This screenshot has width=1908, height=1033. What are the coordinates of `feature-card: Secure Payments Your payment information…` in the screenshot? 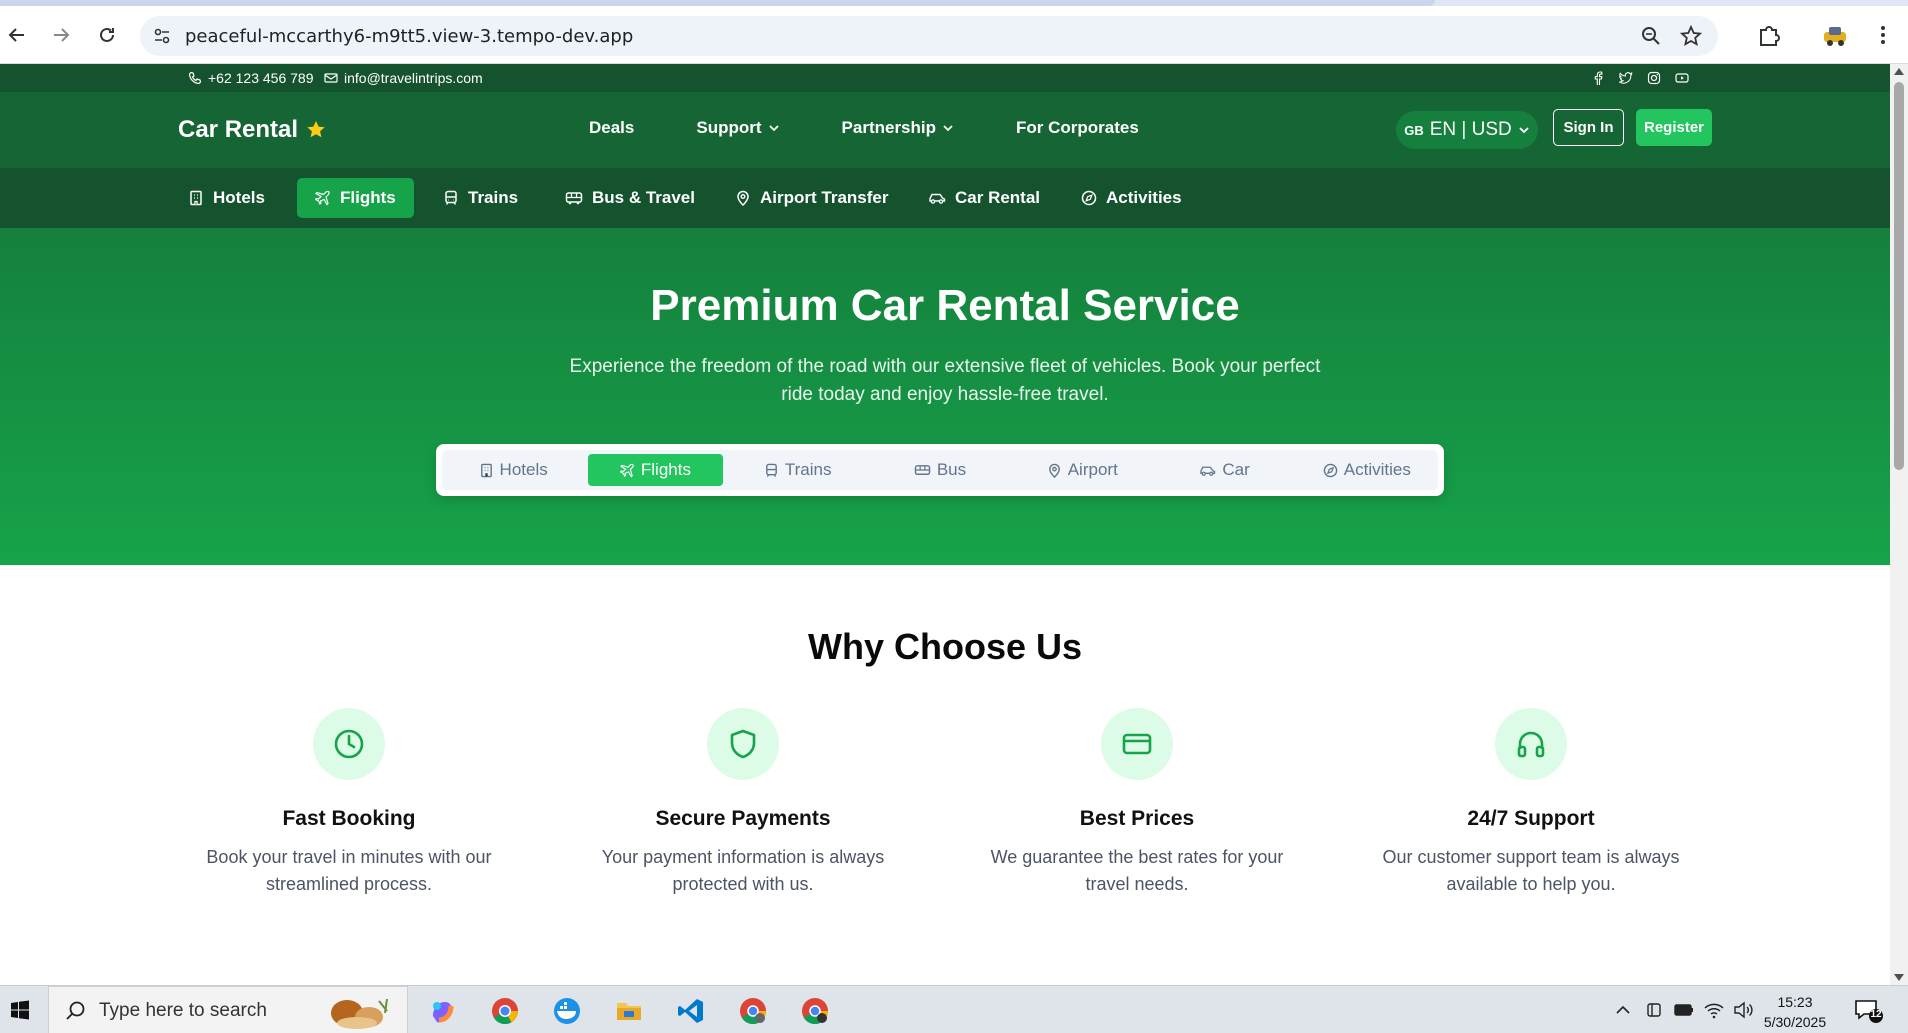 It's located at (743, 803).